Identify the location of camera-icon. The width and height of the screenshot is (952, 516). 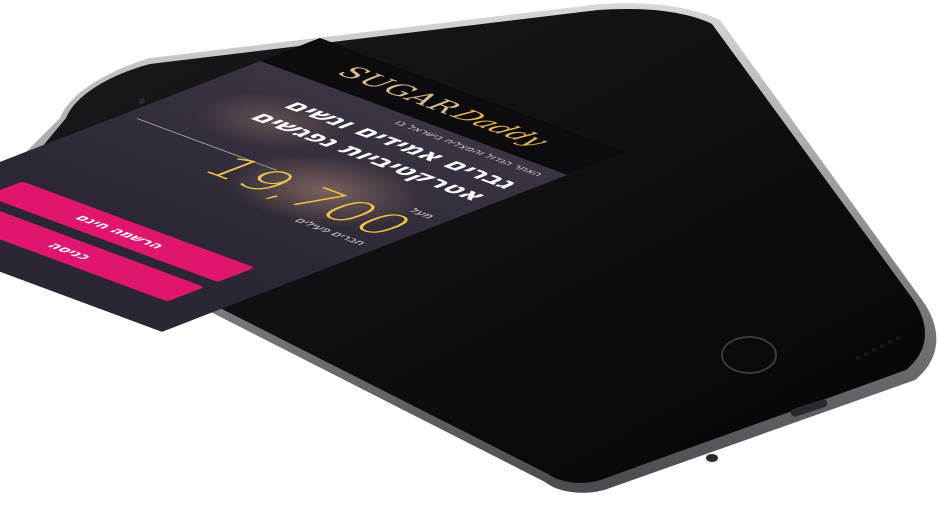
(142, 101).